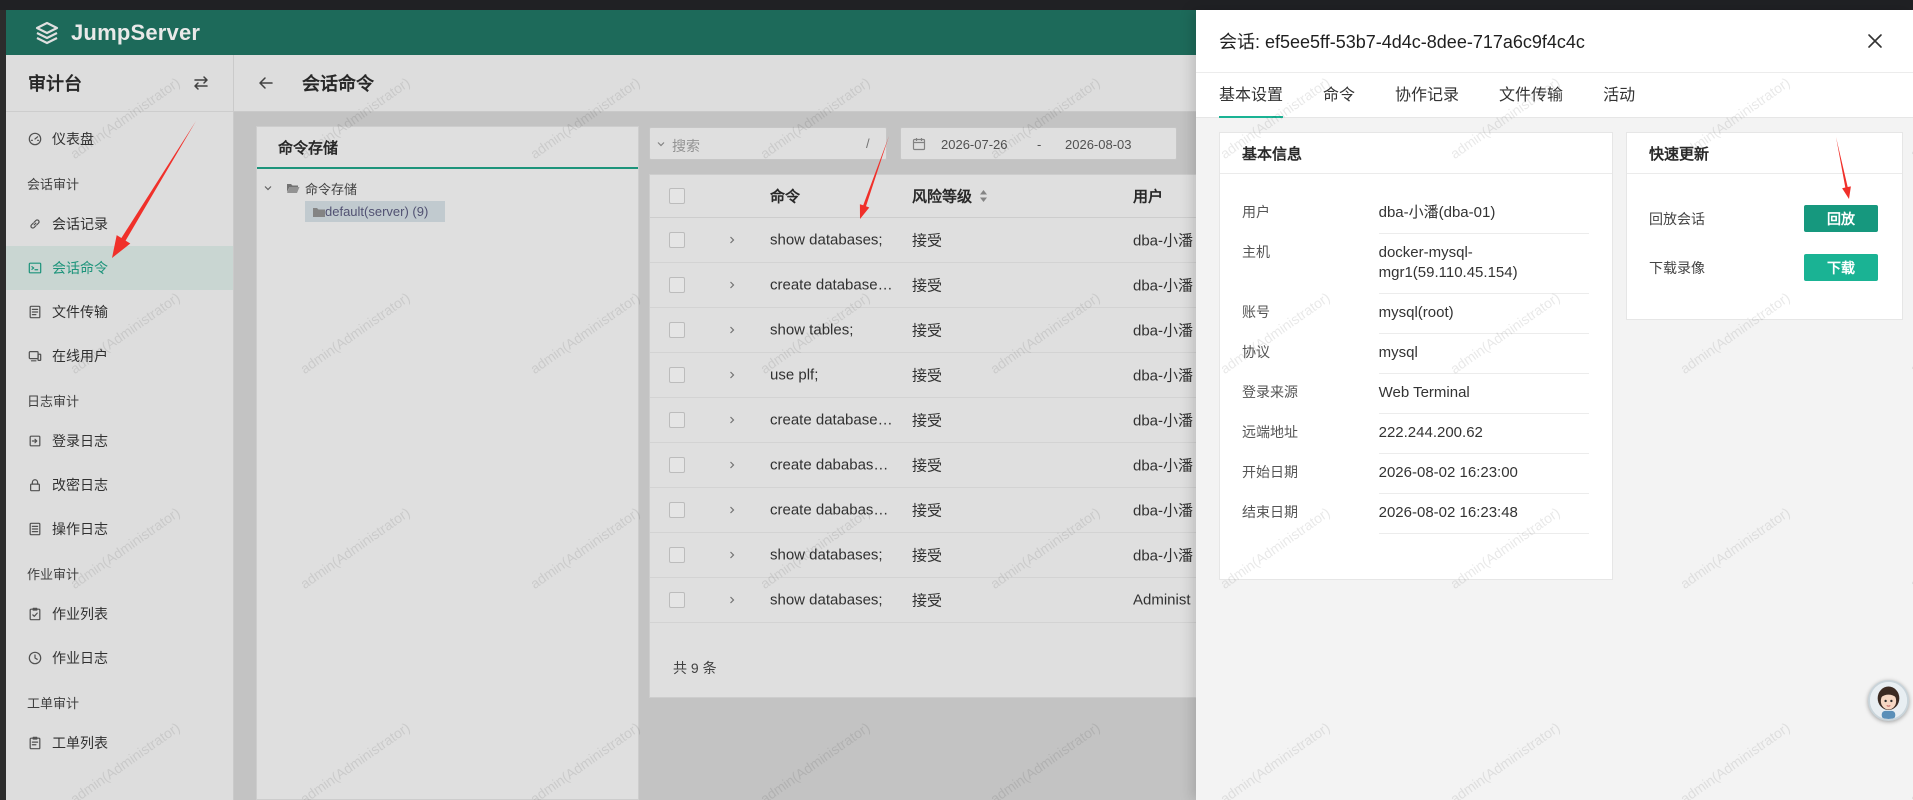 The image size is (1913, 800). What do you see at coordinates (1402, 42) in the screenshot?
I see `drawer-title: 会话: ef5ee5ff-53b7-4d4c-8dee-717a6c9f4c4c` at bounding box center [1402, 42].